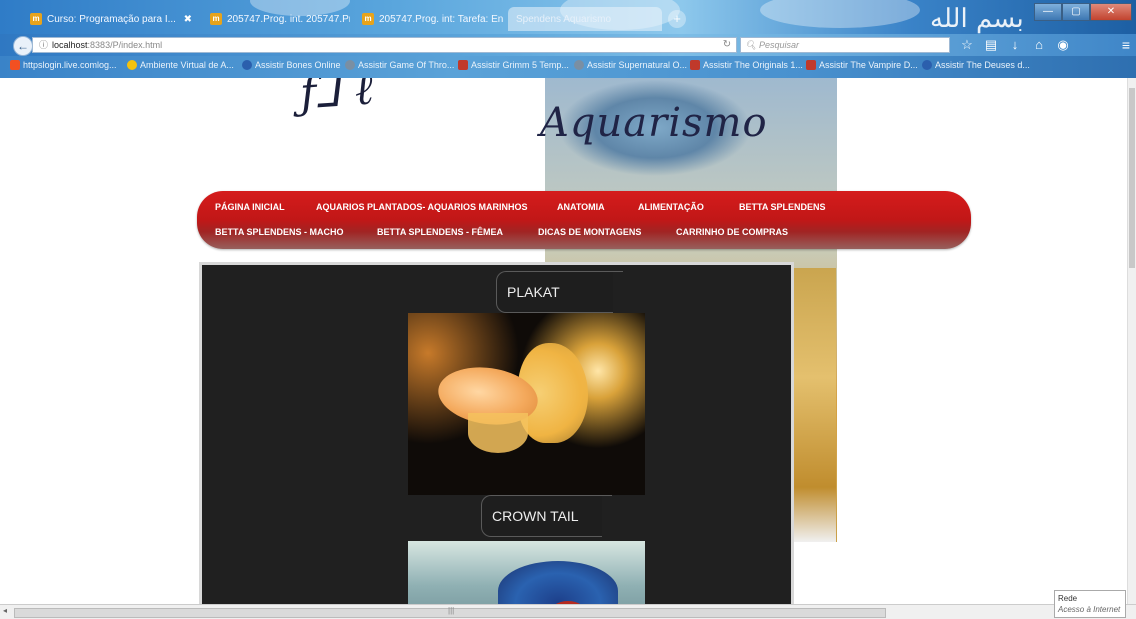 The image size is (1136, 619). What do you see at coordinates (188, 19) in the screenshot?
I see `close-icon: ✖` at bounding box center [188, 19].